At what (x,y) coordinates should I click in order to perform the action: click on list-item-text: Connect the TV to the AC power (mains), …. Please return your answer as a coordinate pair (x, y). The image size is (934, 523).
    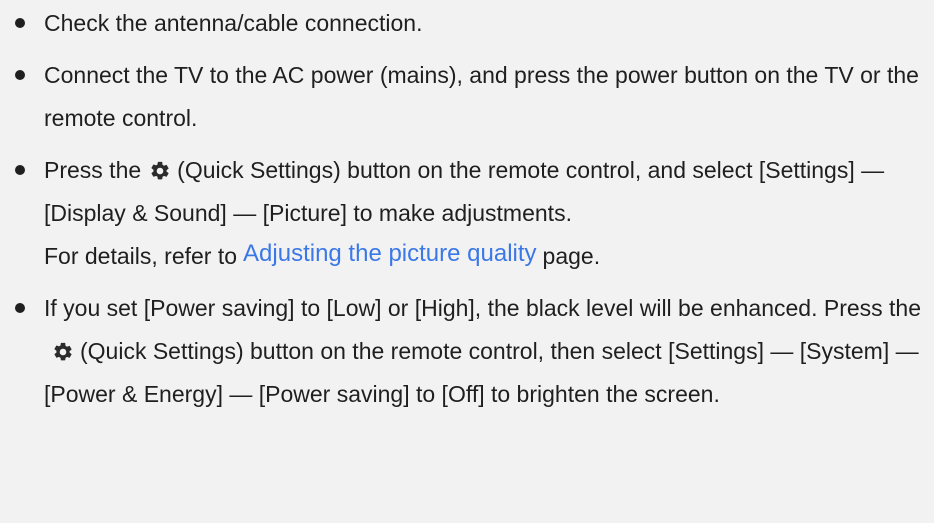
    Looking at the image, I should click on (481, 96).